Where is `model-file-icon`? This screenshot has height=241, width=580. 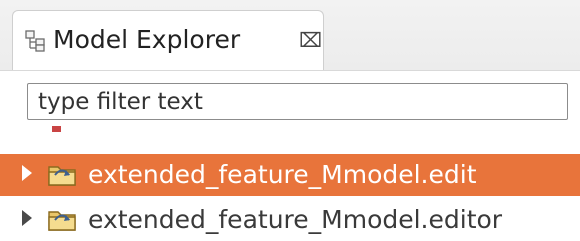 model-file-icon is located at coordinates (56, 129).